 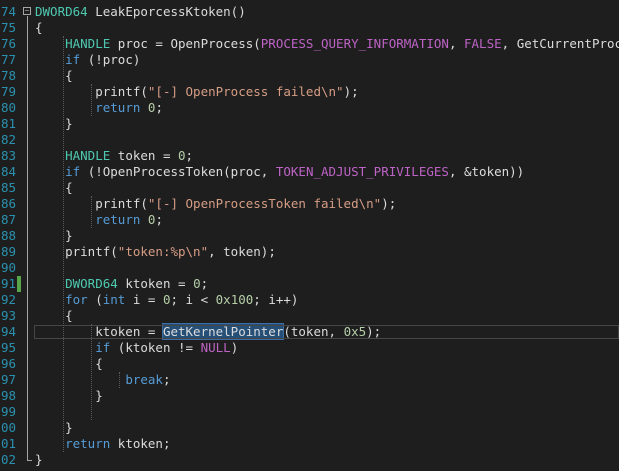 What do you see at coordinates (76, 299) in the screenshot?
I see `keyword-token: for` at bounding box center [76, 299].